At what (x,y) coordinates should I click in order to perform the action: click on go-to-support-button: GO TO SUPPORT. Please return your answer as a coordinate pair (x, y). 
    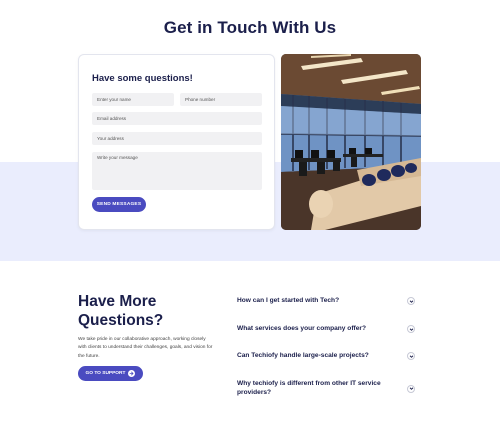
    Looking at the image, I should click on (110, 373).